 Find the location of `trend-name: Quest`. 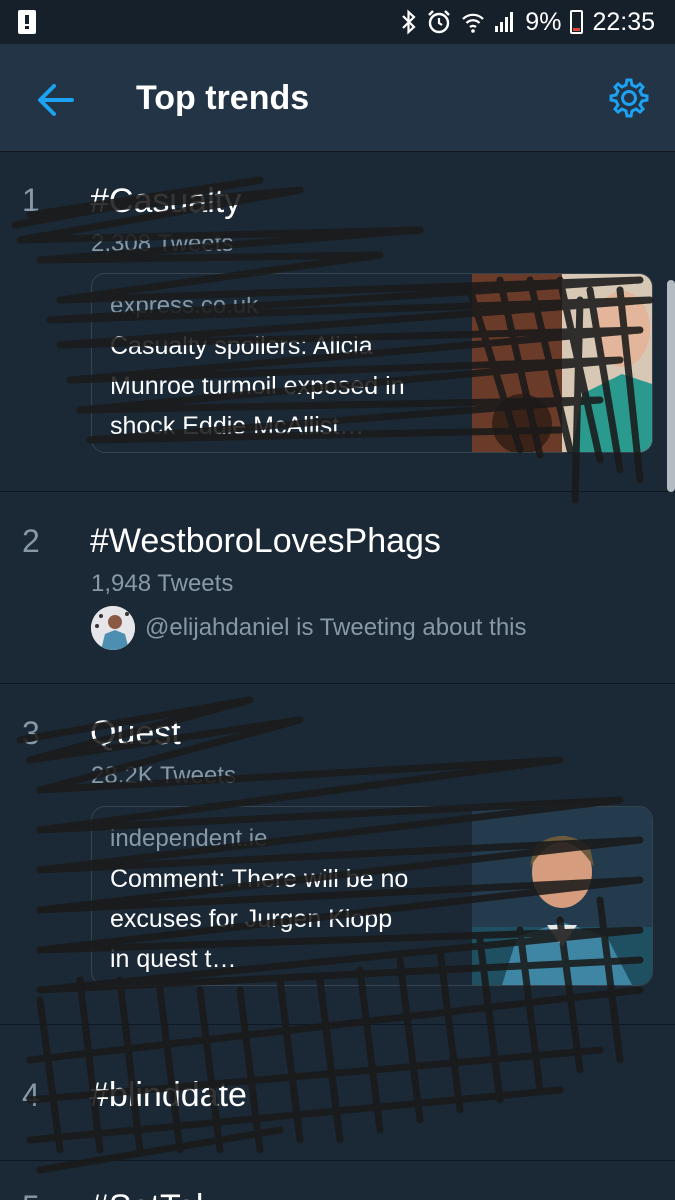

trend-name: Quest is located at coordinates (135, 733).